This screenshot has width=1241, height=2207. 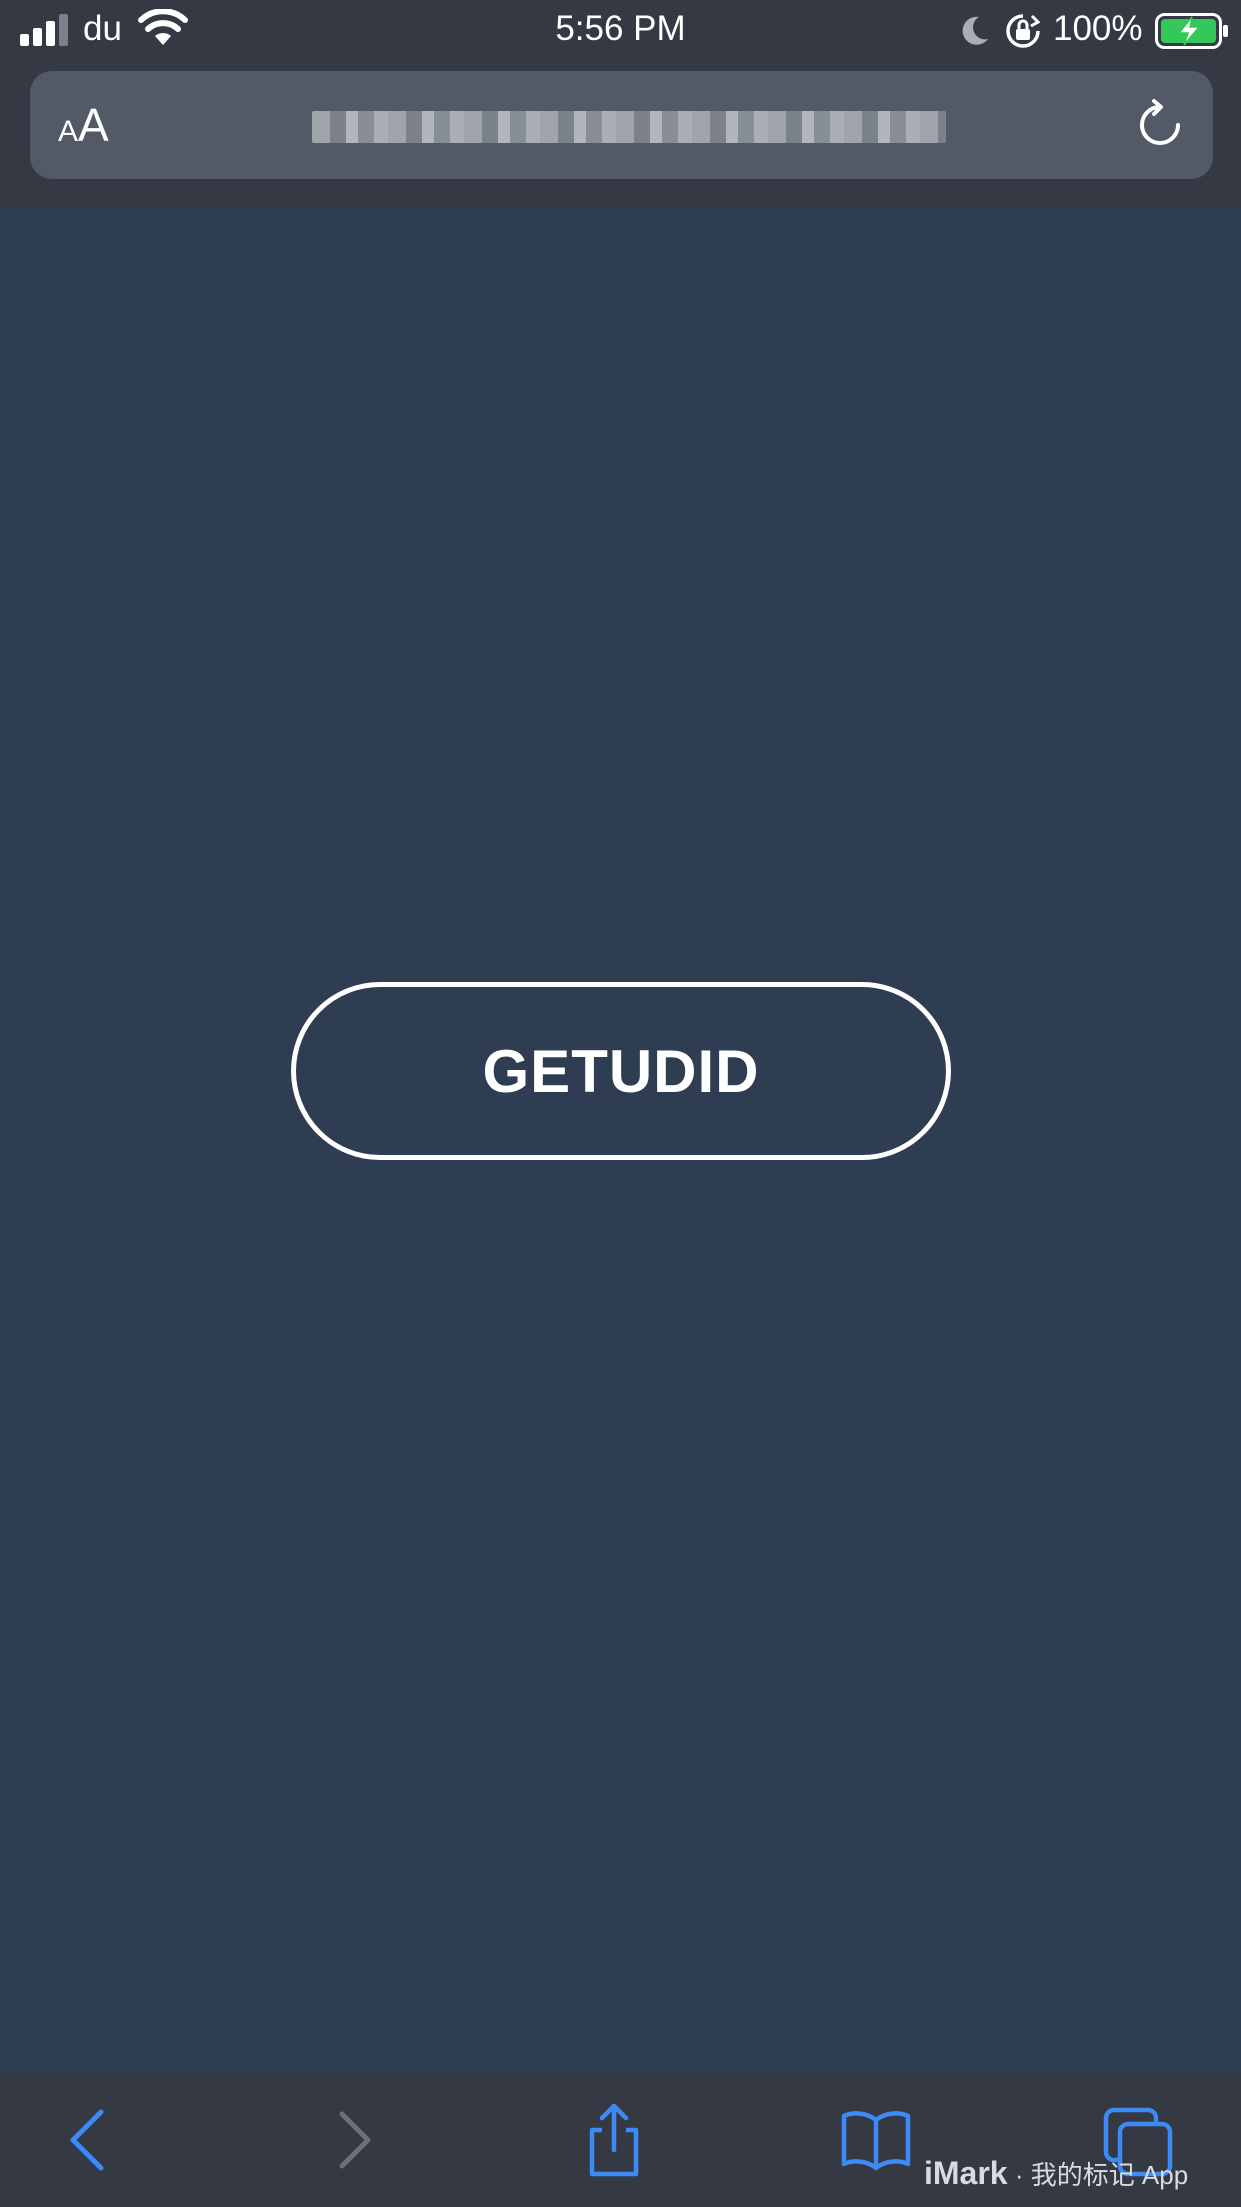 I want to click on url-field-blurred, so click(x=629, y=127).